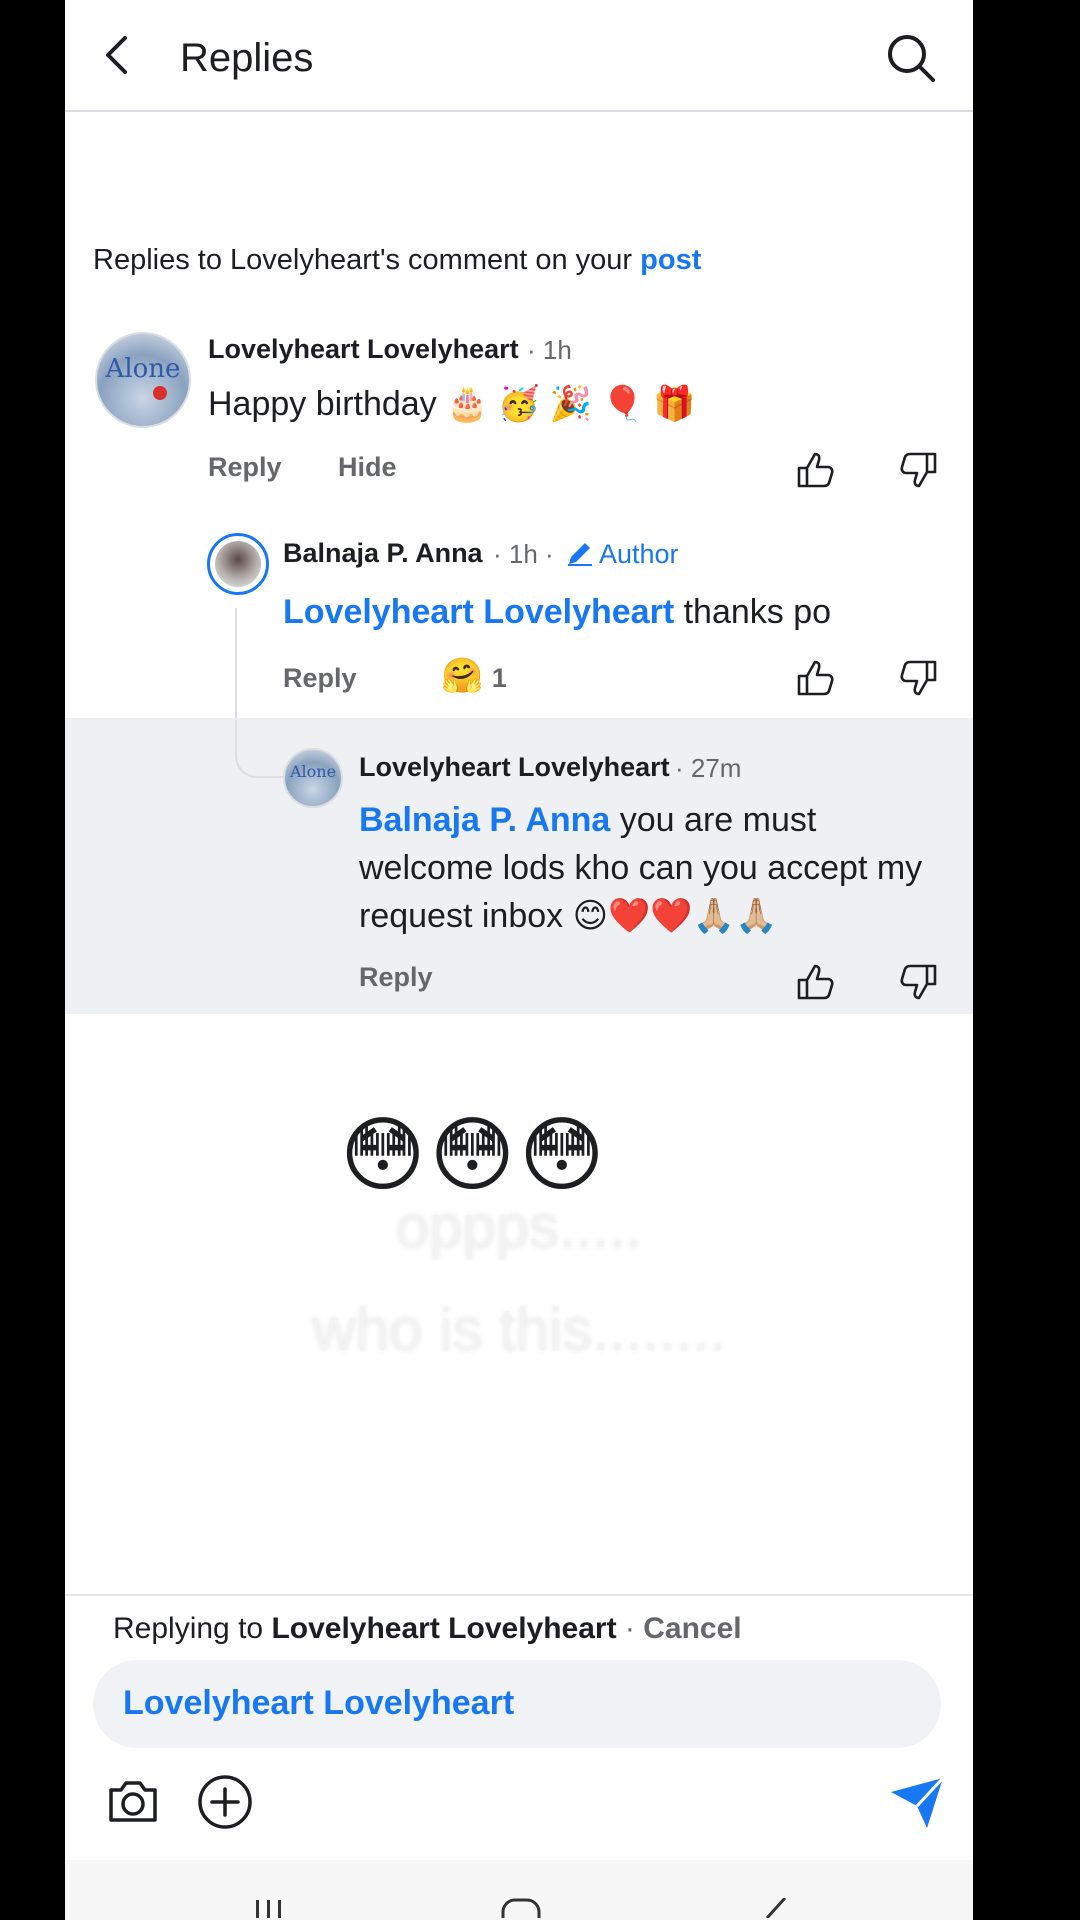  I want to click on camera-icon, so click(133, 1802).